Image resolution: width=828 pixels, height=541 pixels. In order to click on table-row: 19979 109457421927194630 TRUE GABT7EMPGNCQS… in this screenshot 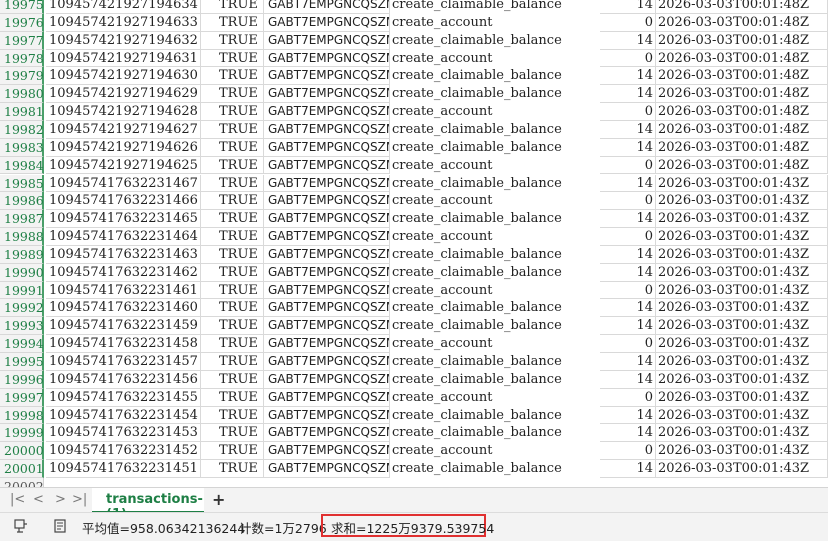, I will do `click(414, 76)`.